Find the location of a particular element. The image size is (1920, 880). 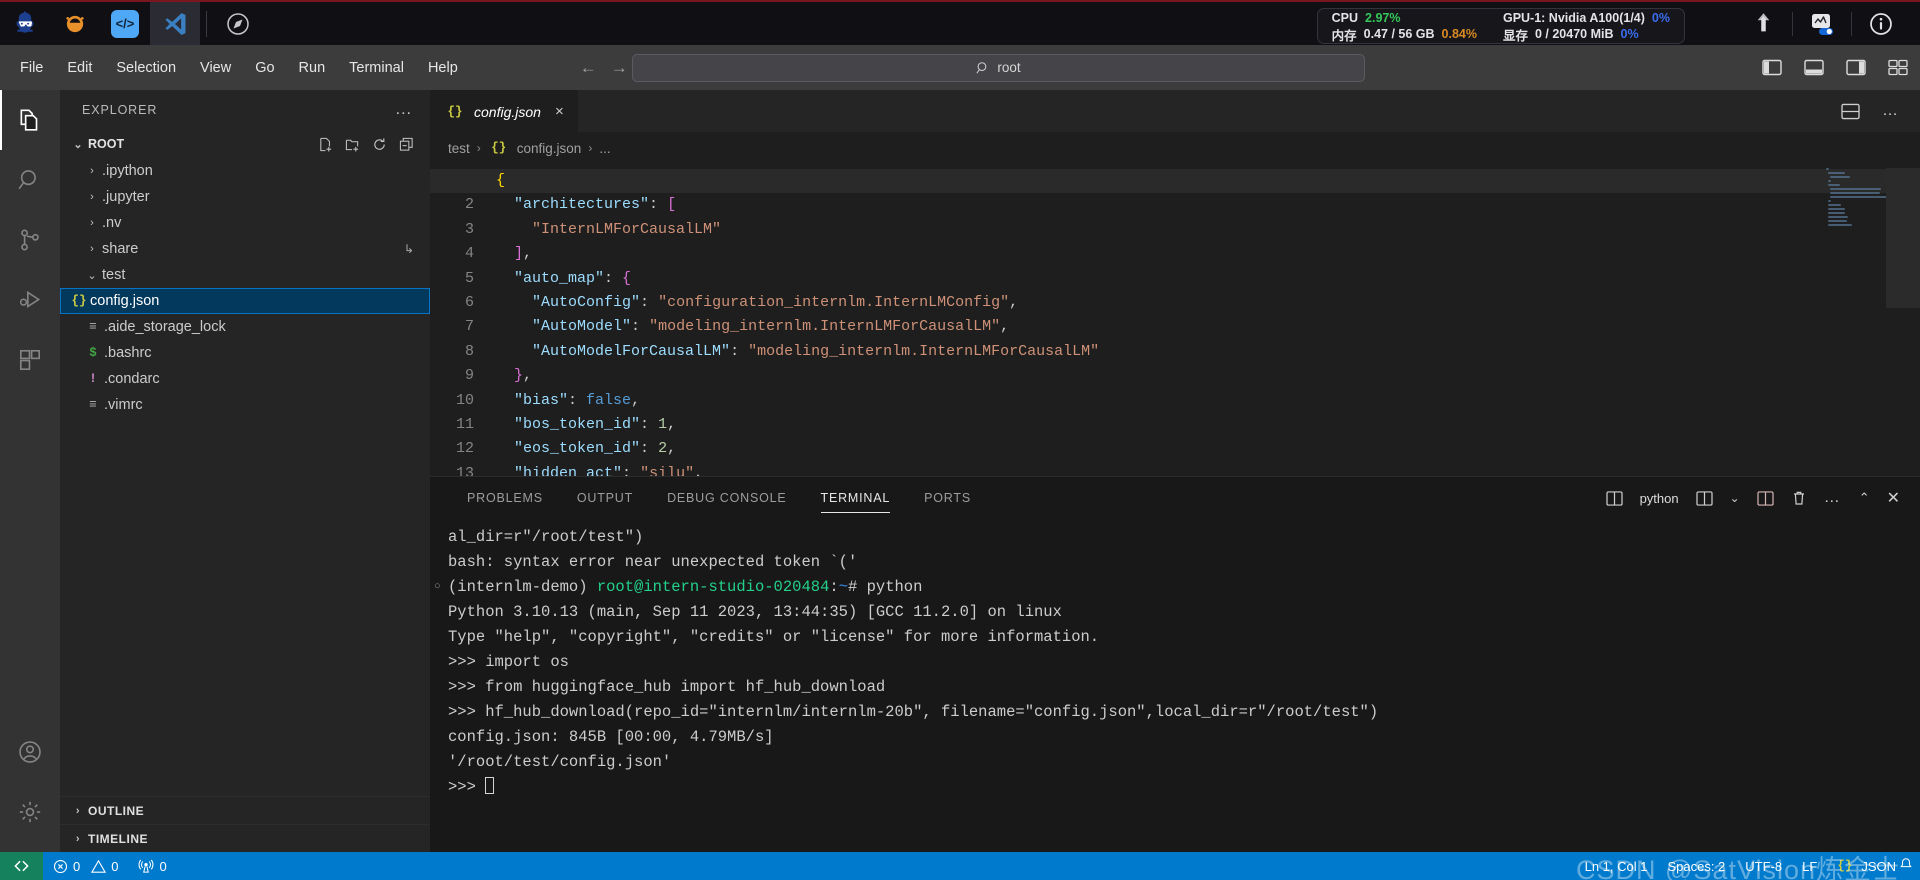

terminal-shell-label: python is located at coordinates (1659, 498).